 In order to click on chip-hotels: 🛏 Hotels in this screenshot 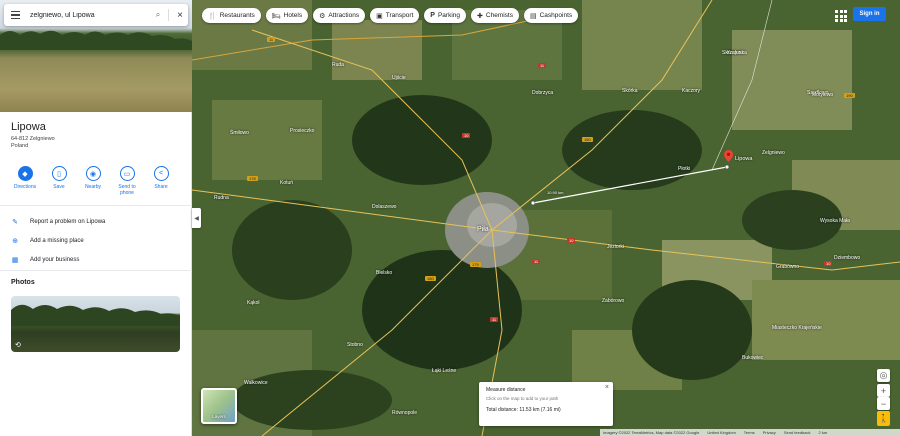, I will do `click(287, 15)`.